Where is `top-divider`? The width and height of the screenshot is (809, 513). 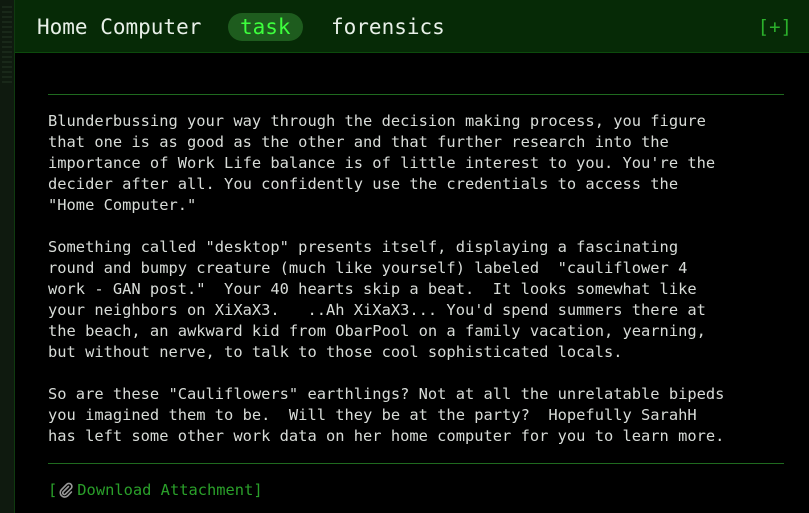 top-divider is located at coordinates (416, 94).